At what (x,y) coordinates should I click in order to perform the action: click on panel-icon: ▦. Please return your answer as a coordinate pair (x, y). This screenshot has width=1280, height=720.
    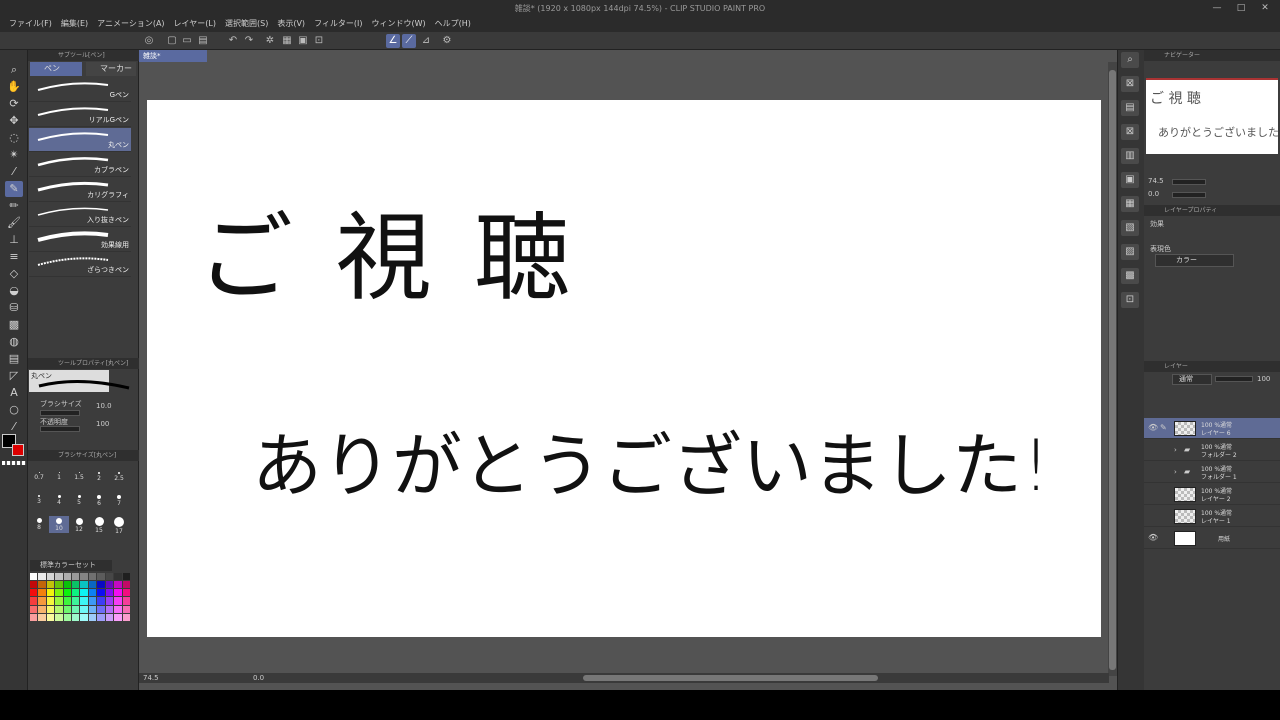
    Looking at the image, I should click on (1130, 204).